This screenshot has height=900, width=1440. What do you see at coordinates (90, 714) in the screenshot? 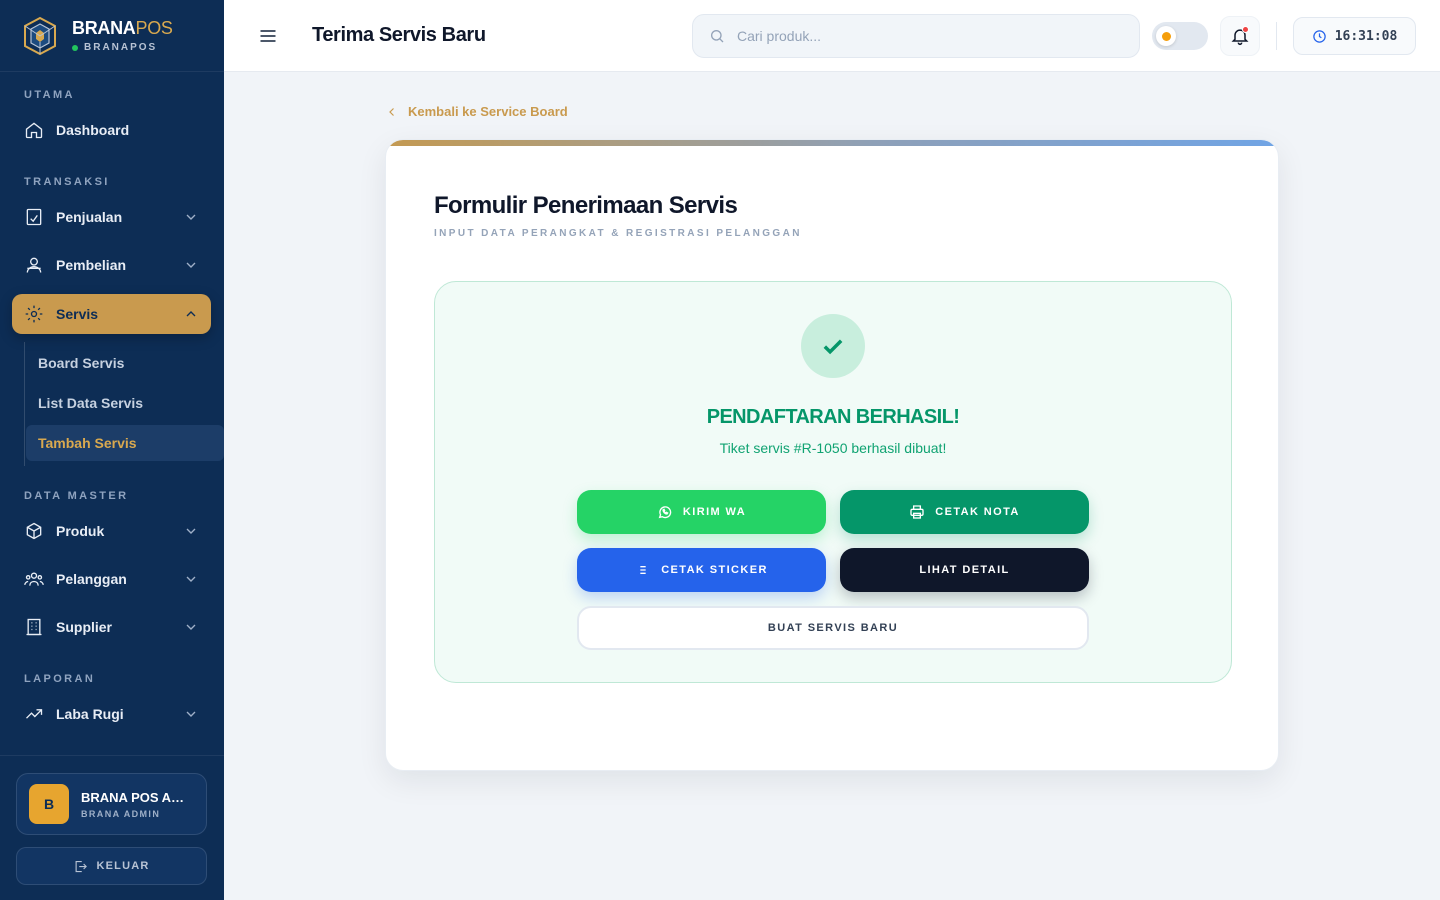
I see `sidebar-item-label: Laba Rugi` at bounding box center [90, 714].